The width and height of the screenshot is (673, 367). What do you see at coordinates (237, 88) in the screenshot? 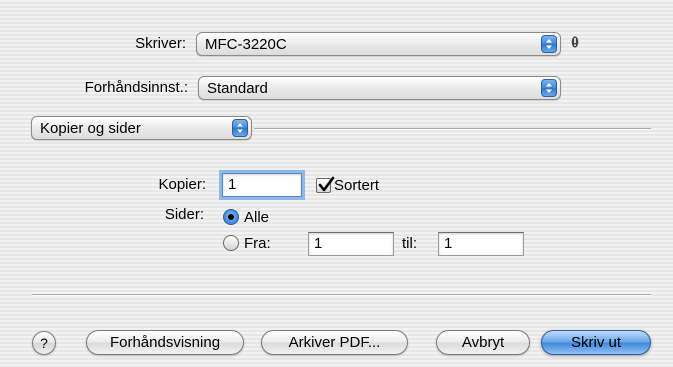
I see `presets-value: Standard` at bounding box center [237, 88].